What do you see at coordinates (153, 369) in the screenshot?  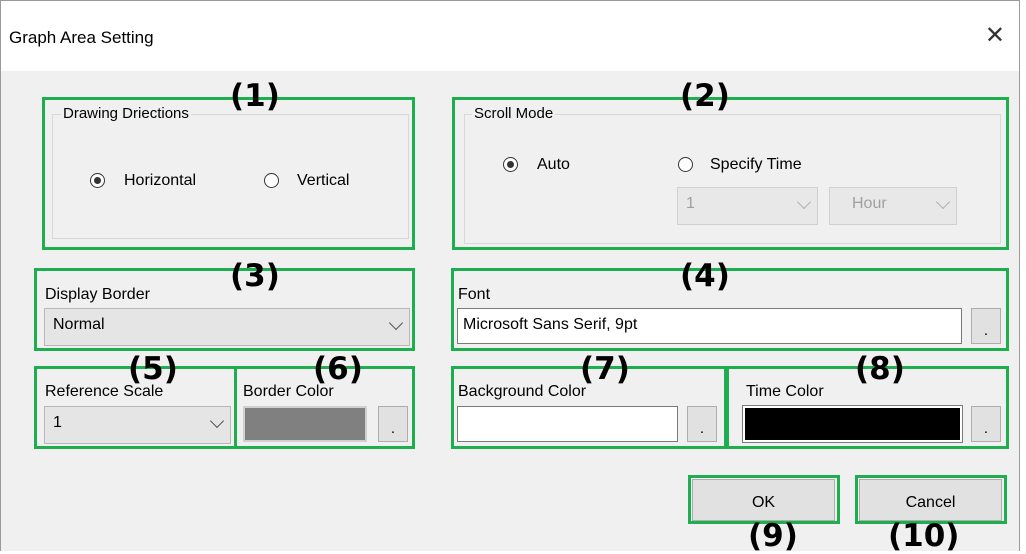 I see `annotation-5: (5)` at bounding box center [153, 369].